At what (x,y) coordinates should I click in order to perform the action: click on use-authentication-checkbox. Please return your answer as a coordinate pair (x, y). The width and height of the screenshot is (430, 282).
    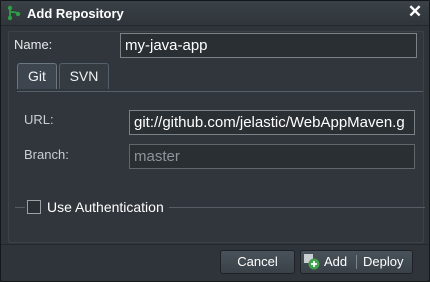
    Looking at the image, I should click on (34, 207).